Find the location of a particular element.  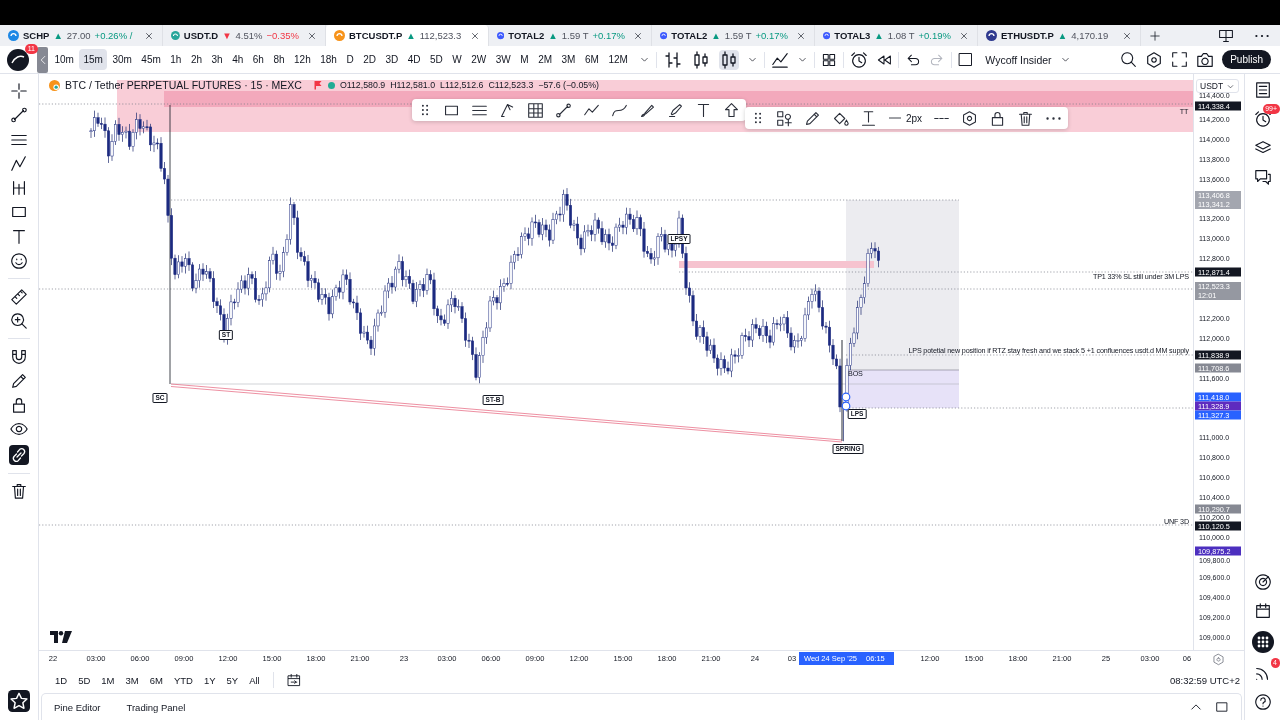

interval-button: 2M is located at coordinates (545, 59).